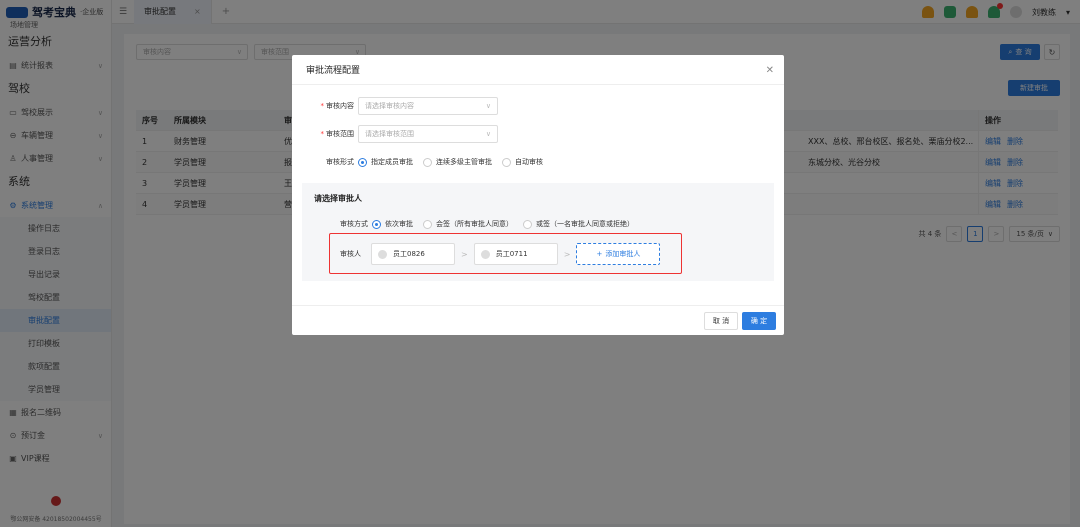 Image resolution: width=1080 pixels, height=527 pixels. I want to click on radio-label: 自动审核, so click(529, 162).